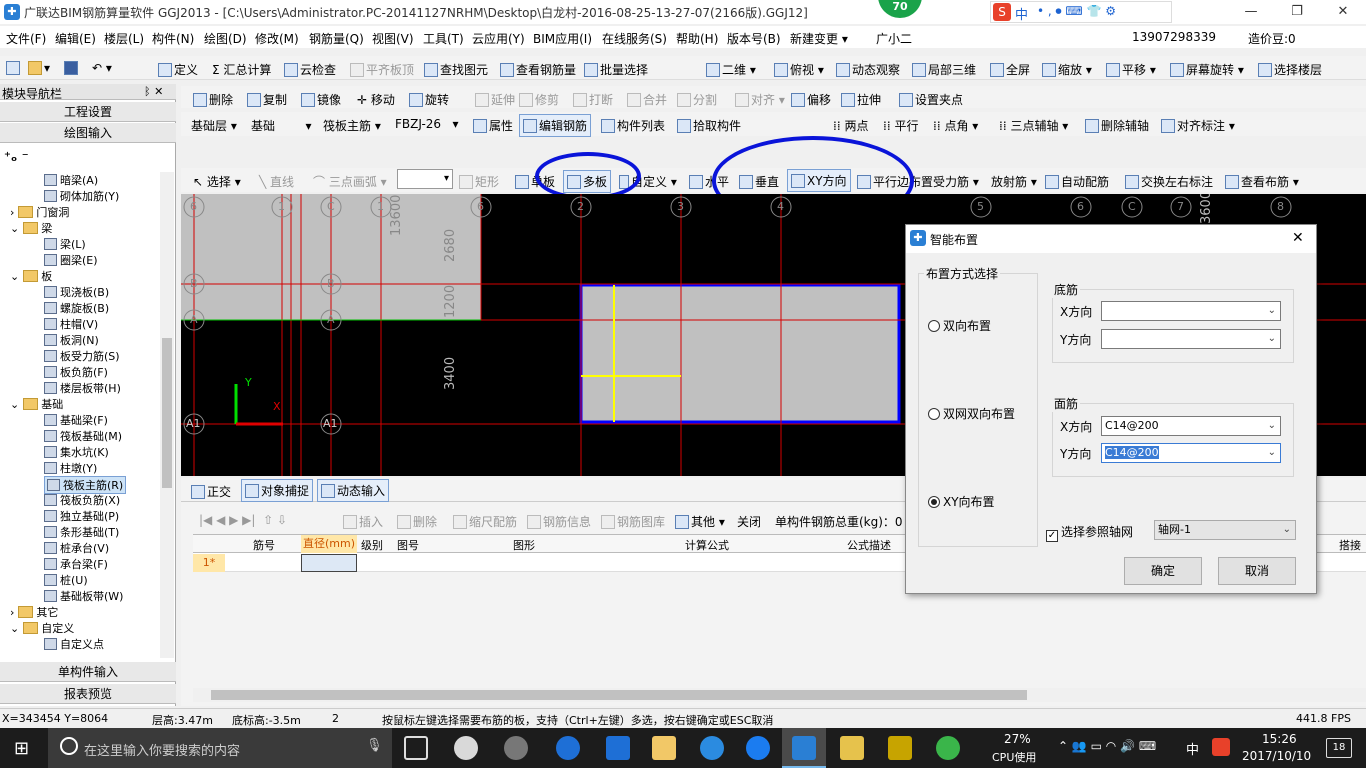 Image resolution: width=1366 pixels, height=768 pixels. What do you see at coordinates (336, 38) in the screenshot?
I see `menu-rebar: 钢筋量(Q)` at bounding box center [336, 38].